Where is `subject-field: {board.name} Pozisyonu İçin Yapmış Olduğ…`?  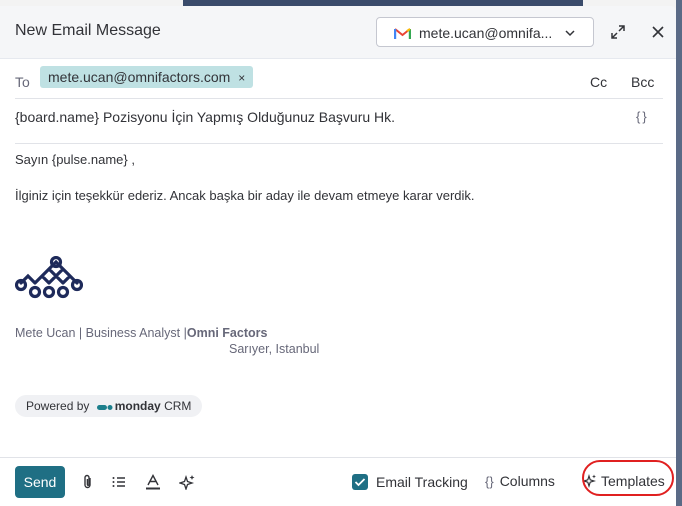
subject-field: {board.name} Pozisyonu İçin Yapmış Olduğ… is located at coordinates (339, 124).